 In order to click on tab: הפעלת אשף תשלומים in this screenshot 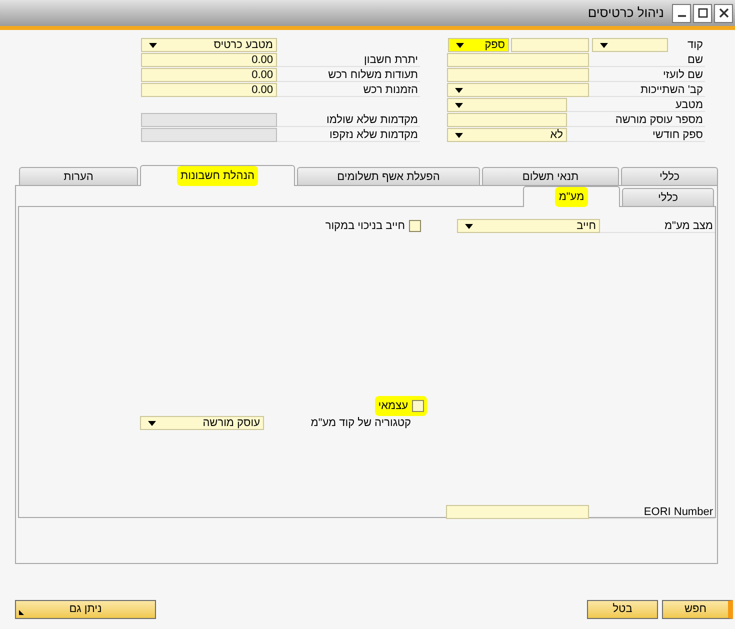, I will do `click(388, 176)`.